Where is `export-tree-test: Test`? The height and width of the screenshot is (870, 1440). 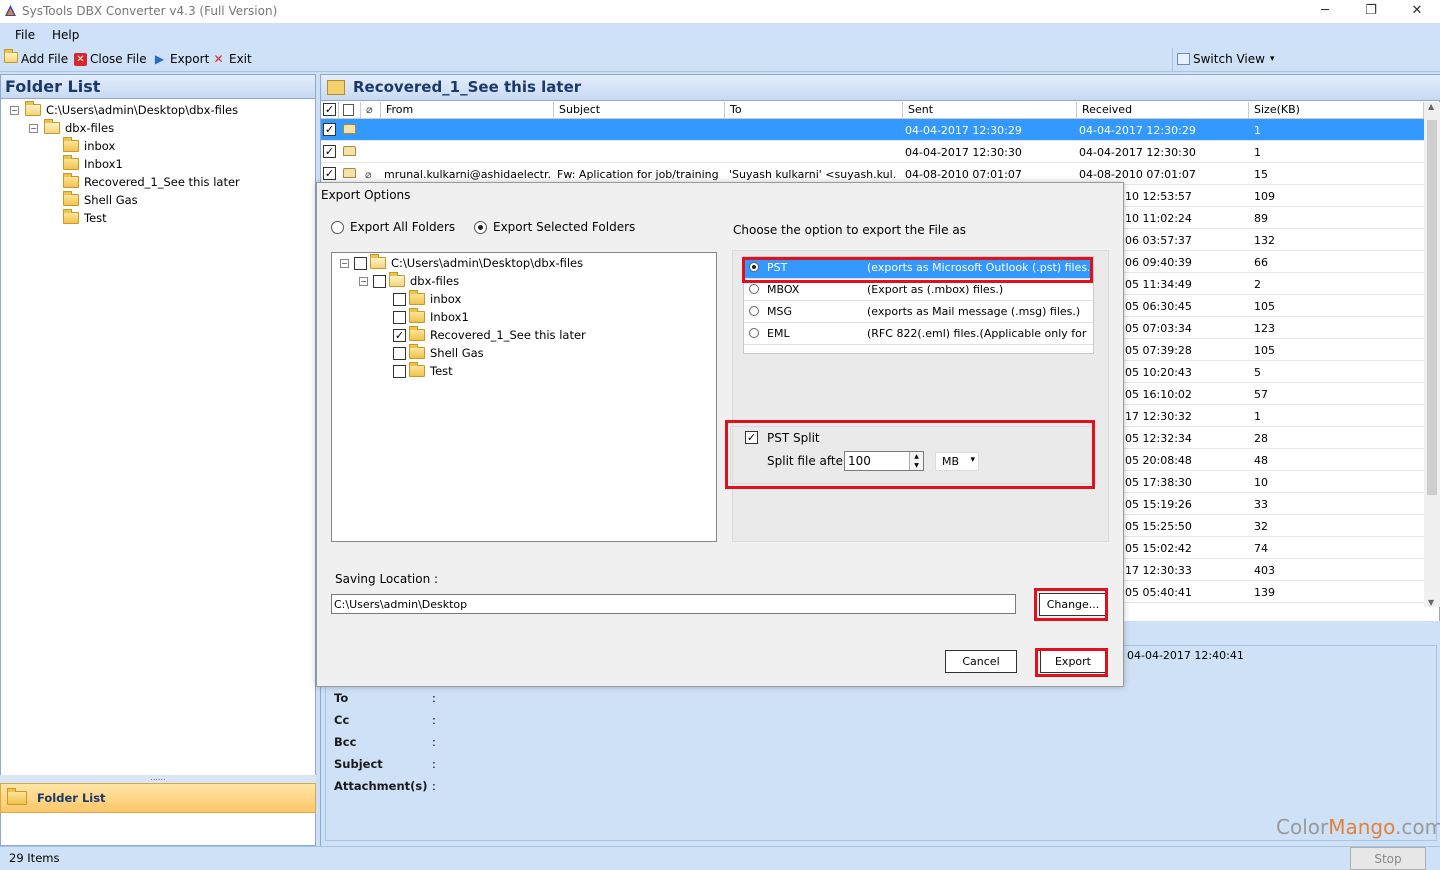
export-tree-test: Test is located at coordinates (423, 371).